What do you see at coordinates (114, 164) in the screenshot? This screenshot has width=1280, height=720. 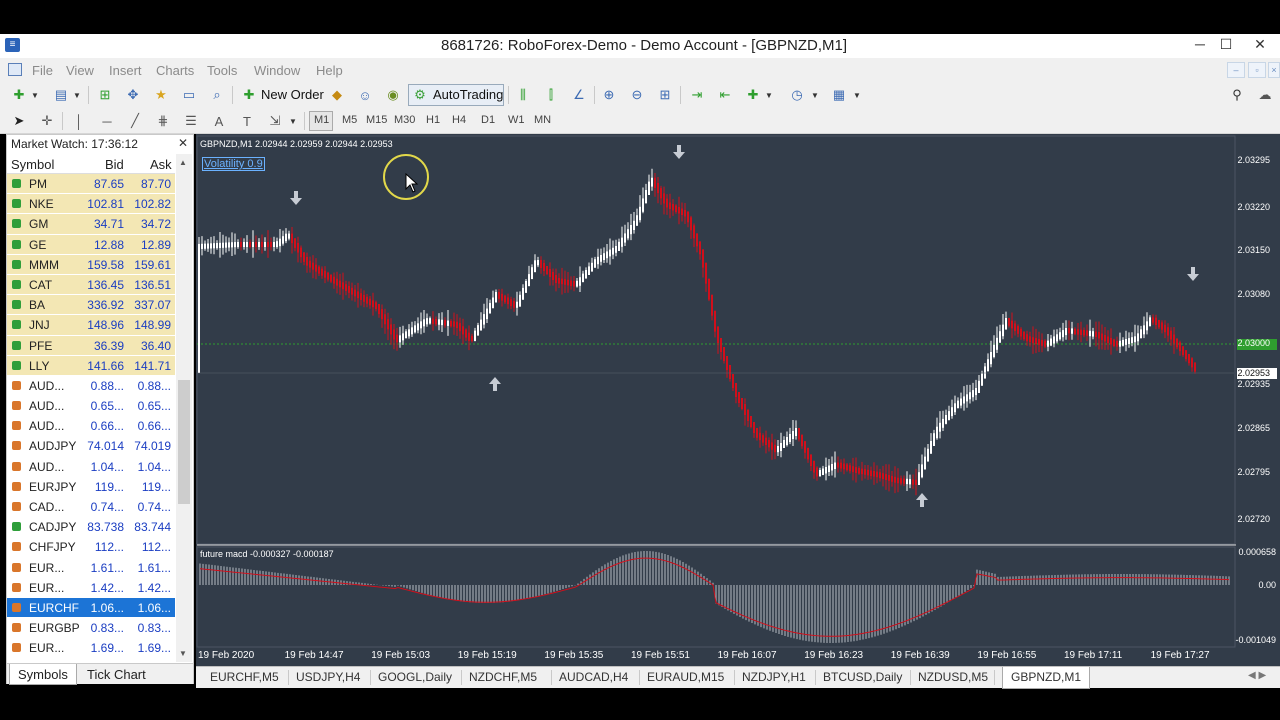 I see `column-bid: Bid` at bounding box center [114, 164].